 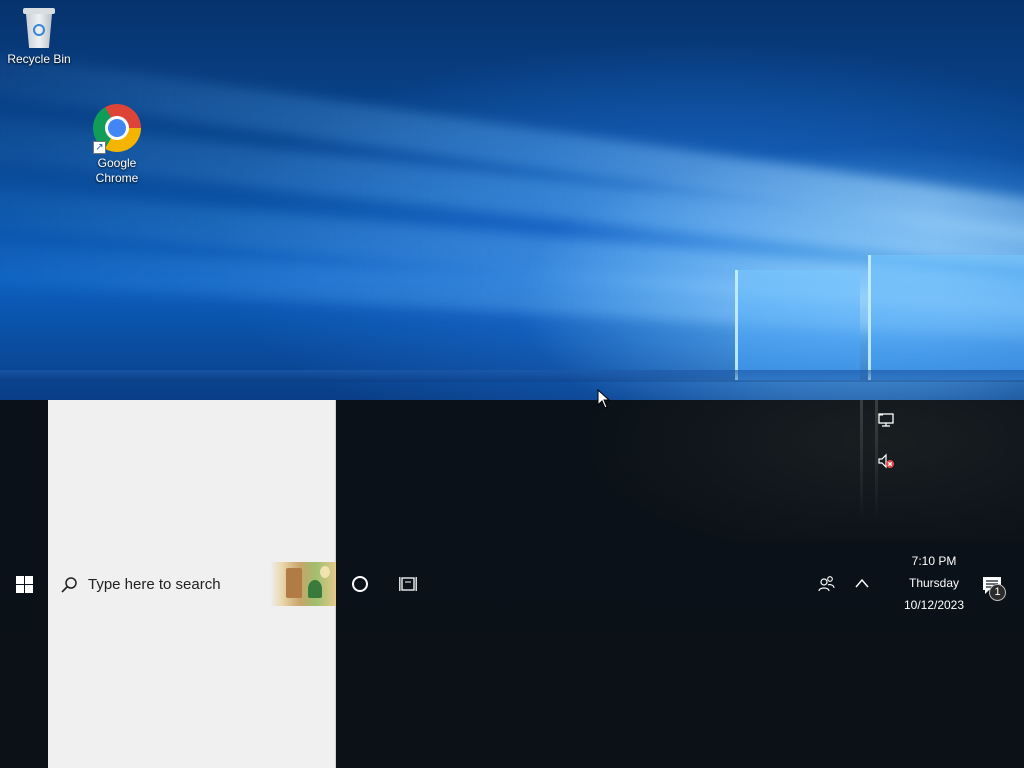 What do you see at coordinates (408, 584) in the screenshot?
I see `task-view-icon` at bounding box center [408, 584].